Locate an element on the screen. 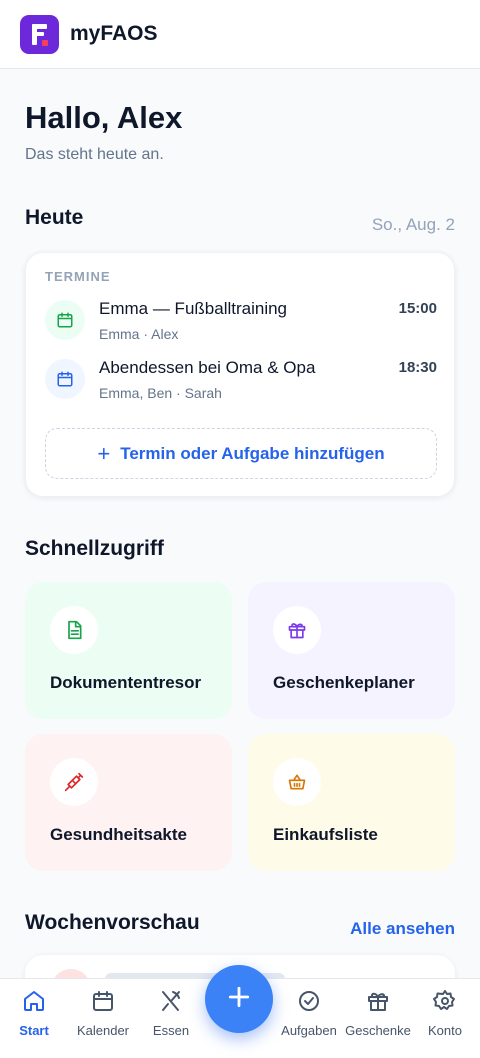 The height and width of the screenshot is (1058, 480). nav-start: Start is located at coordinates (34, 1013).